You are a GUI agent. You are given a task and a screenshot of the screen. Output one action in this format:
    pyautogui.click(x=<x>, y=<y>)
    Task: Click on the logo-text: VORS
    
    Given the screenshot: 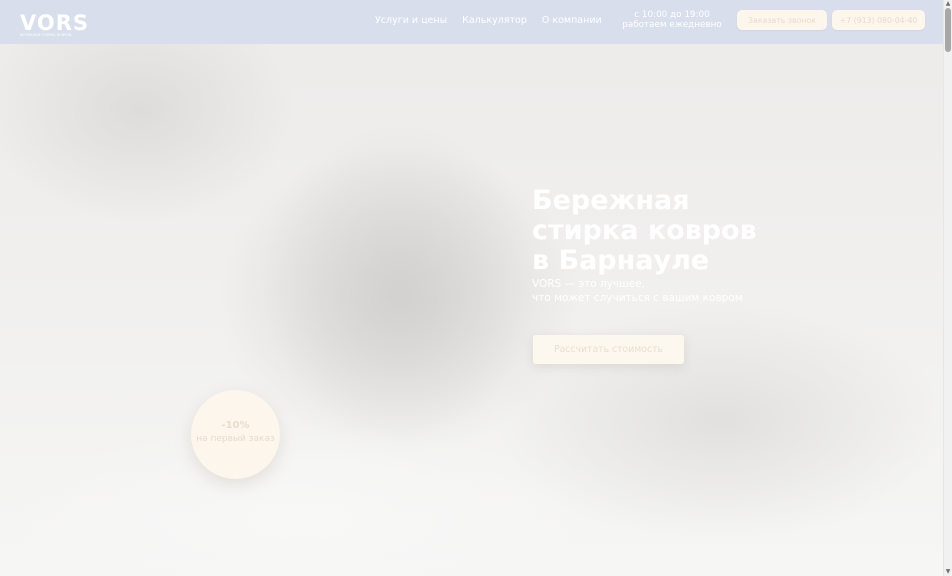 What is the action you would take?
    pyautogui.click(x=55, y=23)
    